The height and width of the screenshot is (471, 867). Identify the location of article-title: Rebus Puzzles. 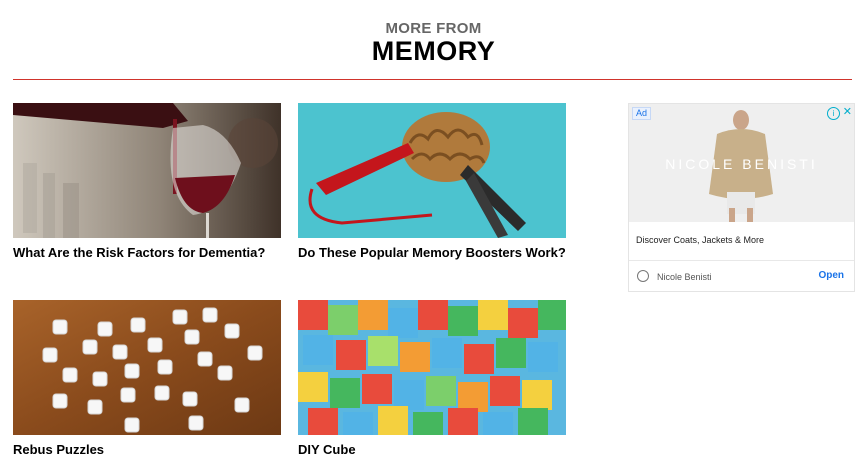
(147, 450).